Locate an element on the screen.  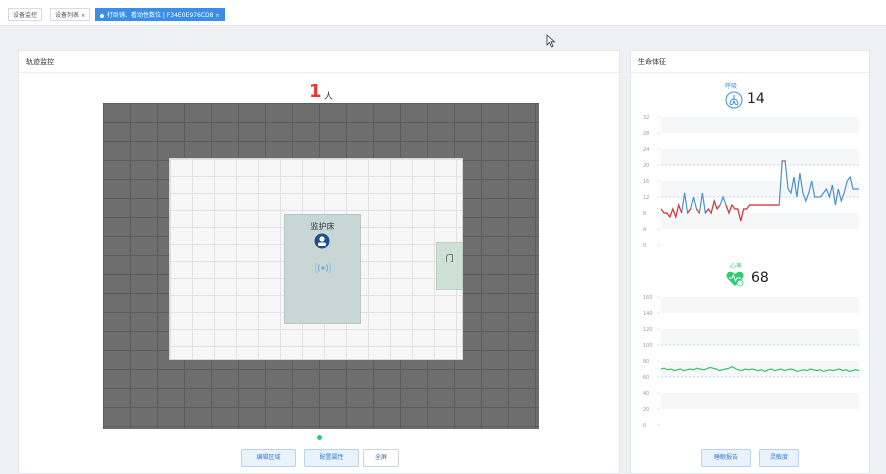
heart-rate-chart: 160 140 120 100 80 60 40 20 0 is located at coordinates (750, 363).